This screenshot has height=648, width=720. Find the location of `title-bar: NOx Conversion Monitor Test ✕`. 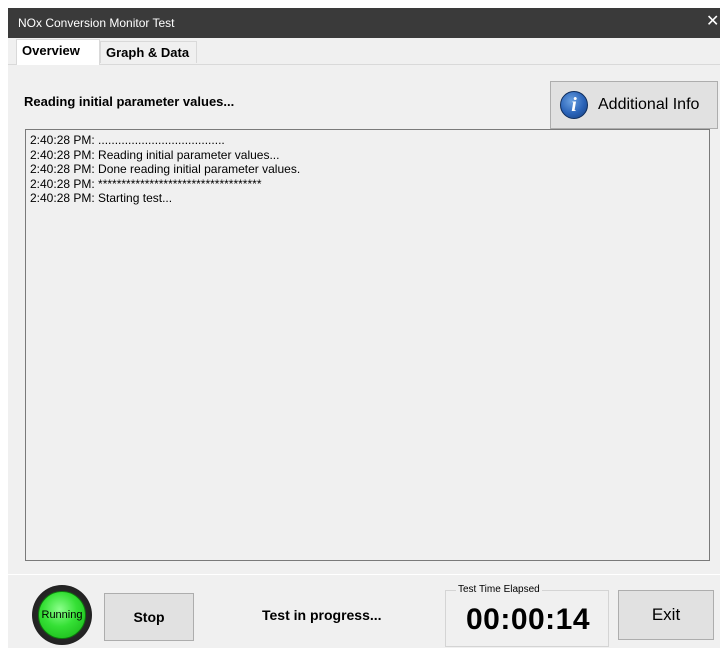

title-bar: NOx Conversion Monitor Test ✕ is located at coordinates (364, 23).